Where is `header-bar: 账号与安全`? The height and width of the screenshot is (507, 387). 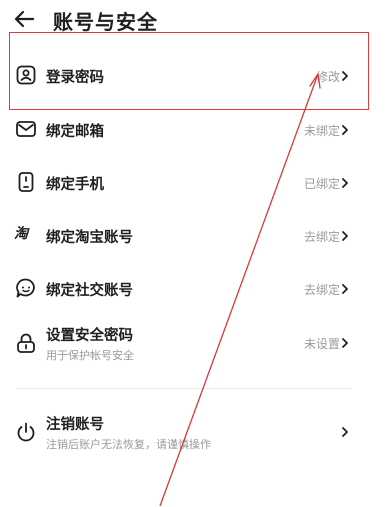
header-bar: 账号与安全 is located at coordinates (193, 18).